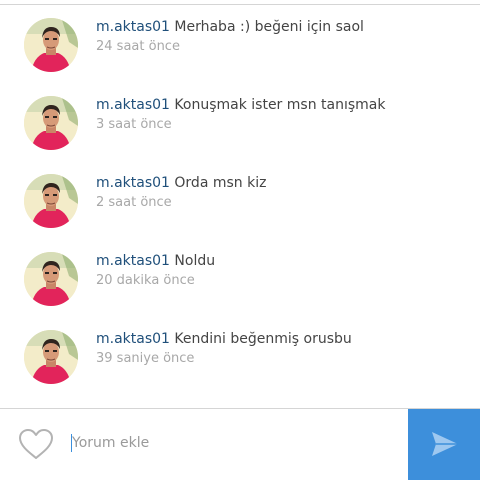  Describe the element at coordinates (240, 4) in the screenshot. I see `top-divider` at that location.